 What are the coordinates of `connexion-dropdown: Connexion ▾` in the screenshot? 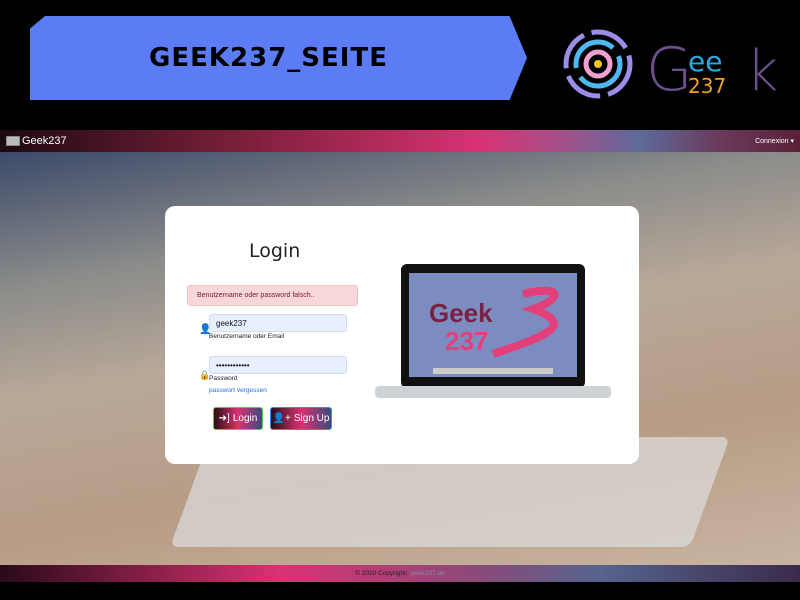 It's located at (774, 141).